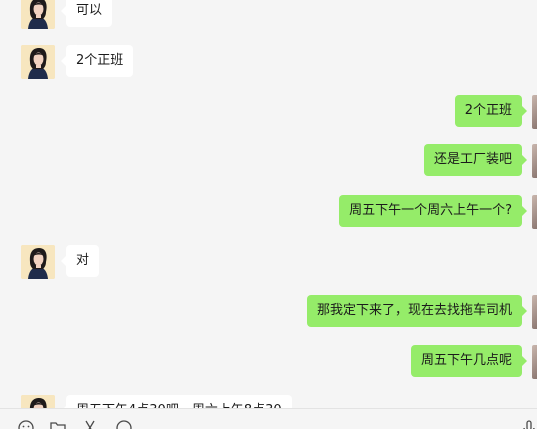  What do you see at coordinates (26, 424) in the screenshot?
I see `emoji-icon` at bounding box center [26, 424].